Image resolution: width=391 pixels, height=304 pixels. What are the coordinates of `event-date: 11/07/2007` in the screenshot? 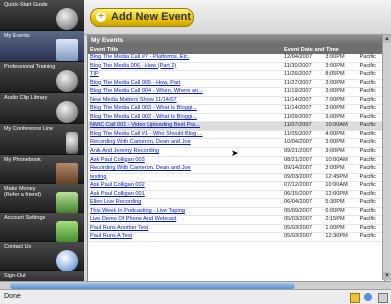 It's located at (303, 126).